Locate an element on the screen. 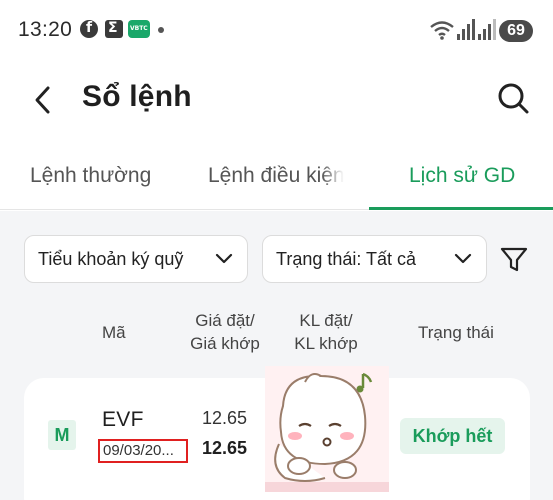 This screenshot has width=553, height=500. back-button is located at coordinates (43, 100).